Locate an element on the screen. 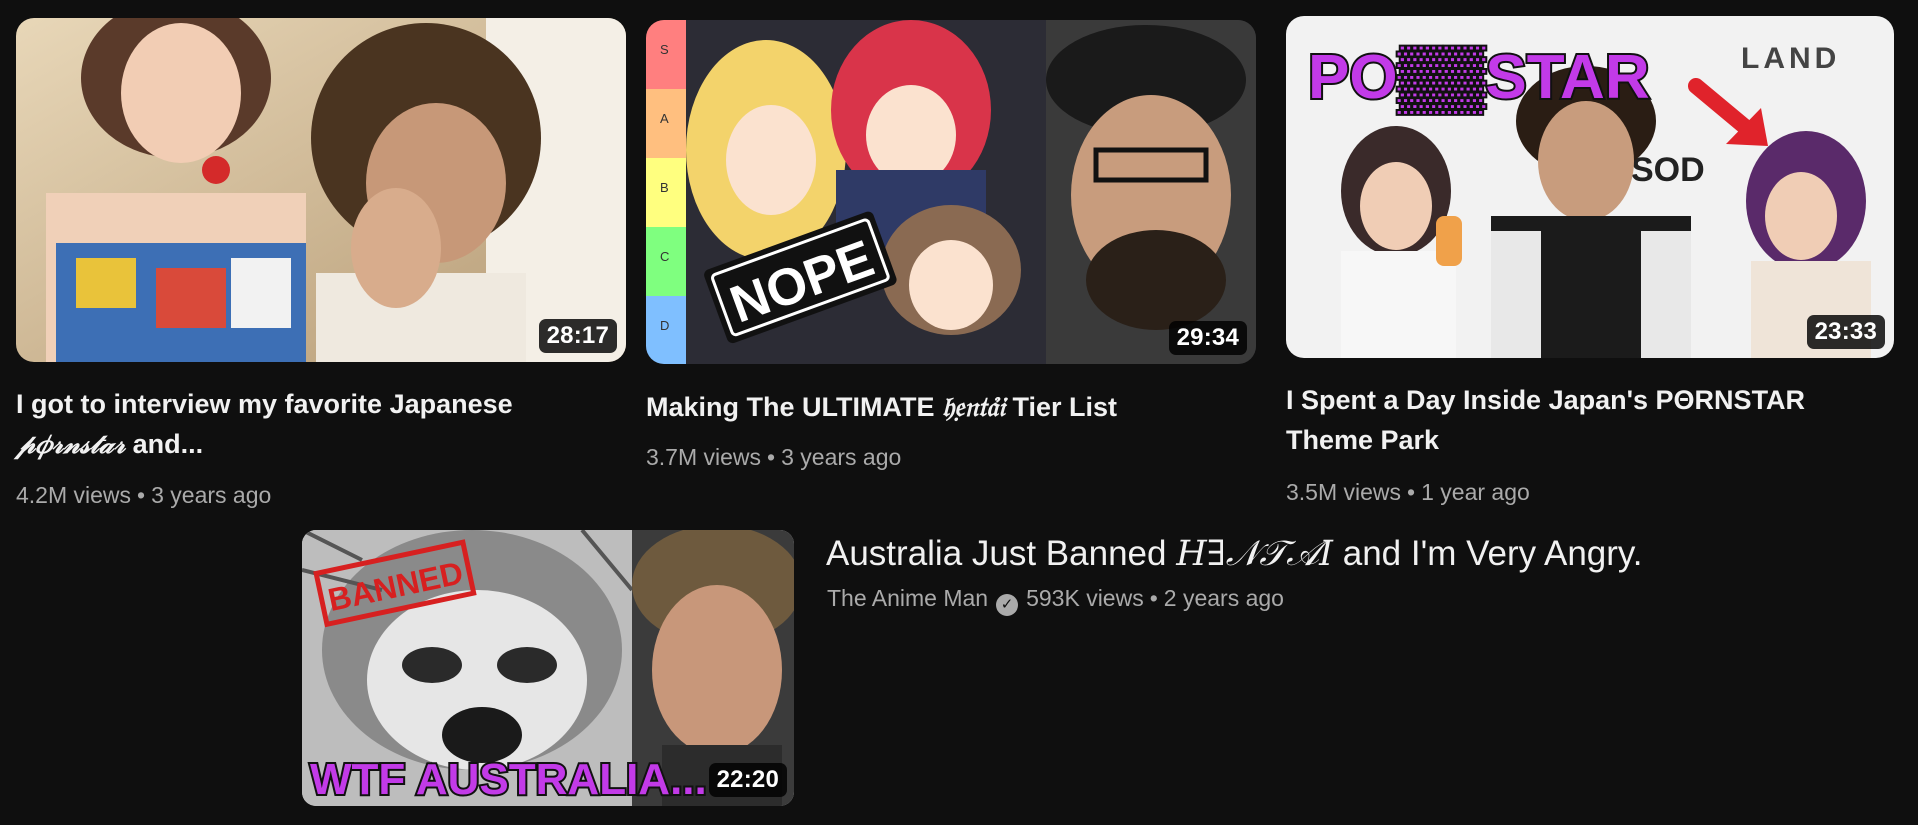 This screenshot has width=1918, height=825. thumbnail-image: S A B C D NOPE is located at coordinates (951, 192).